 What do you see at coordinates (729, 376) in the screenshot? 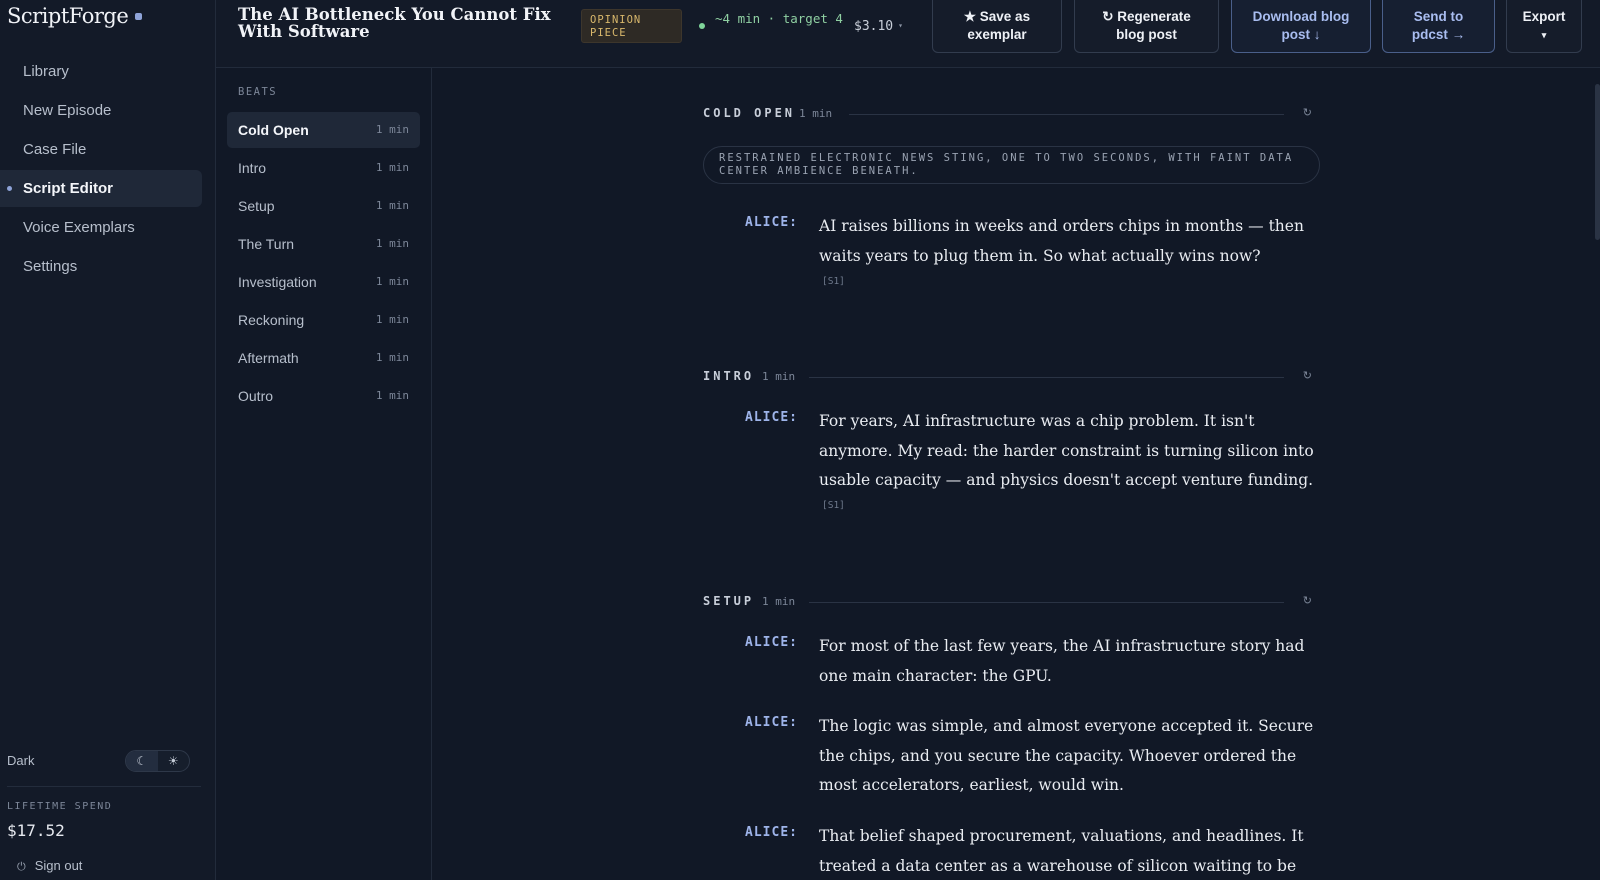
I see `section-title: INTRO` at bounding box center [729, 376].